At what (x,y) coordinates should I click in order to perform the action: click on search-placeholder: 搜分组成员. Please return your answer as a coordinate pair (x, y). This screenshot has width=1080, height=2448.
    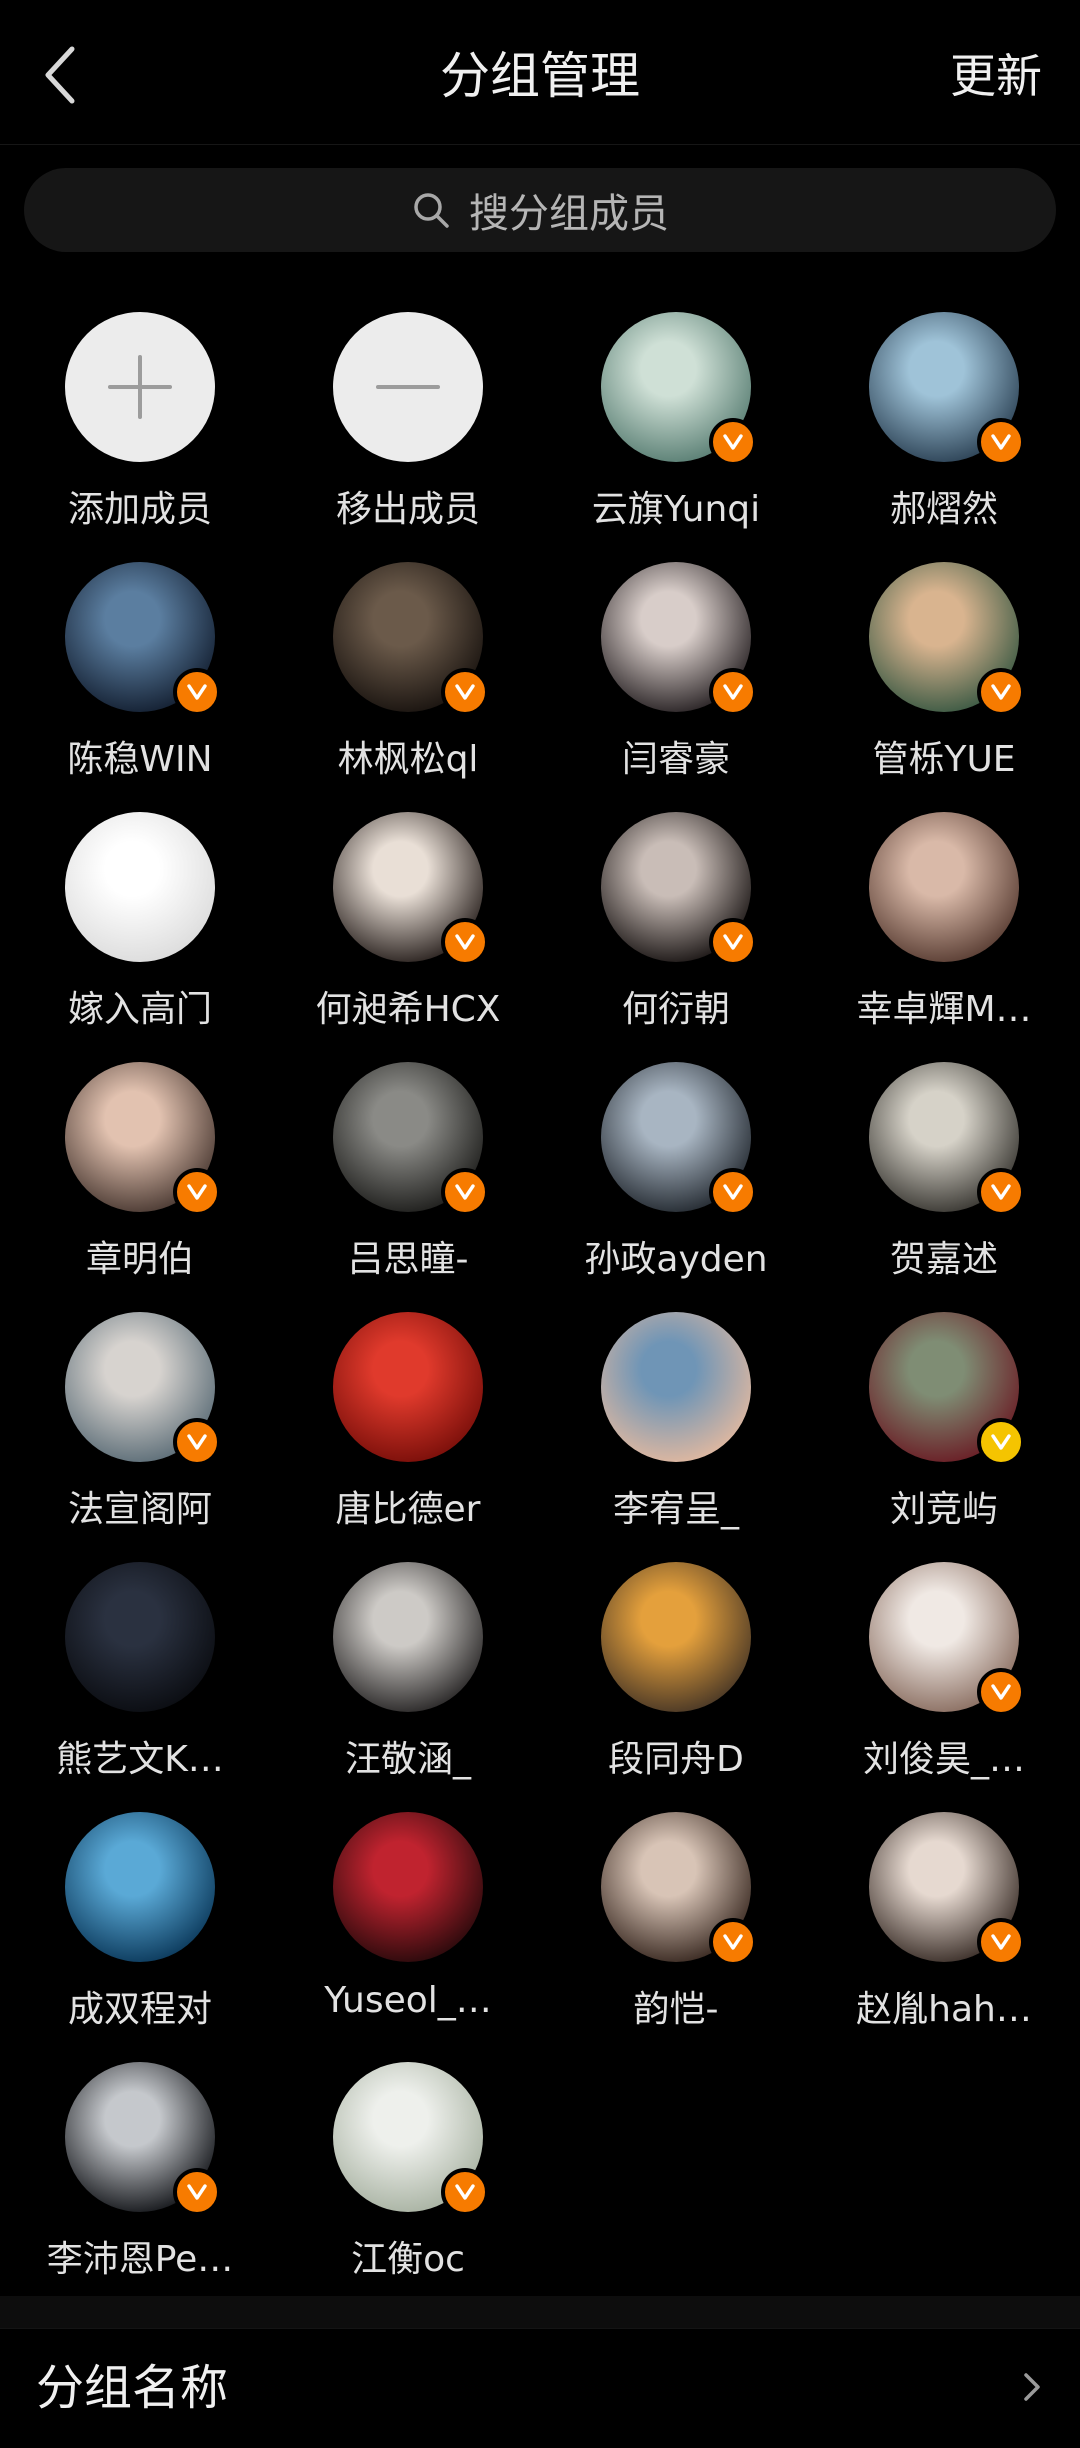
    Looking at the image, I should click on (569, 214).